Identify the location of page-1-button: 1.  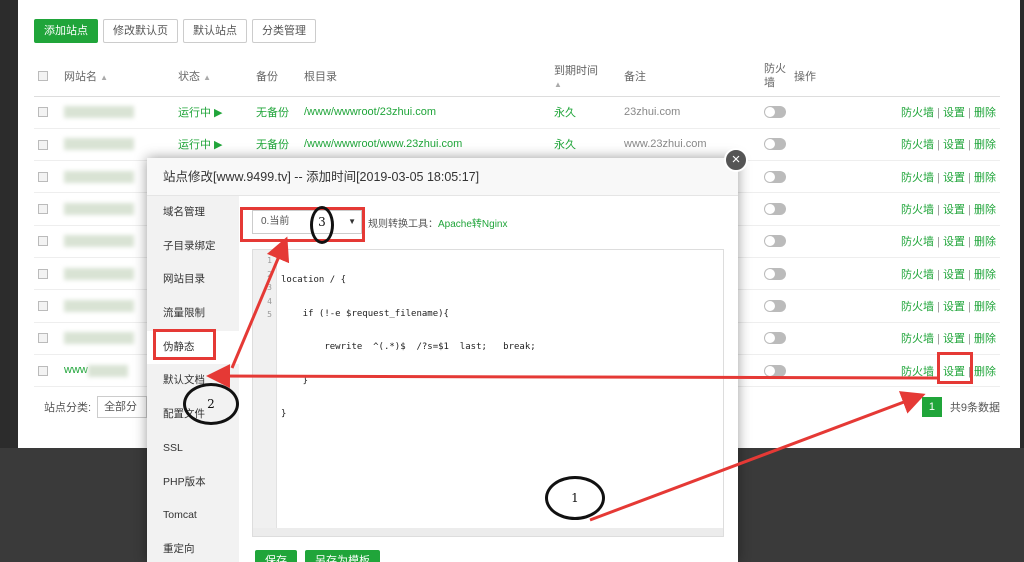
(931, 407).